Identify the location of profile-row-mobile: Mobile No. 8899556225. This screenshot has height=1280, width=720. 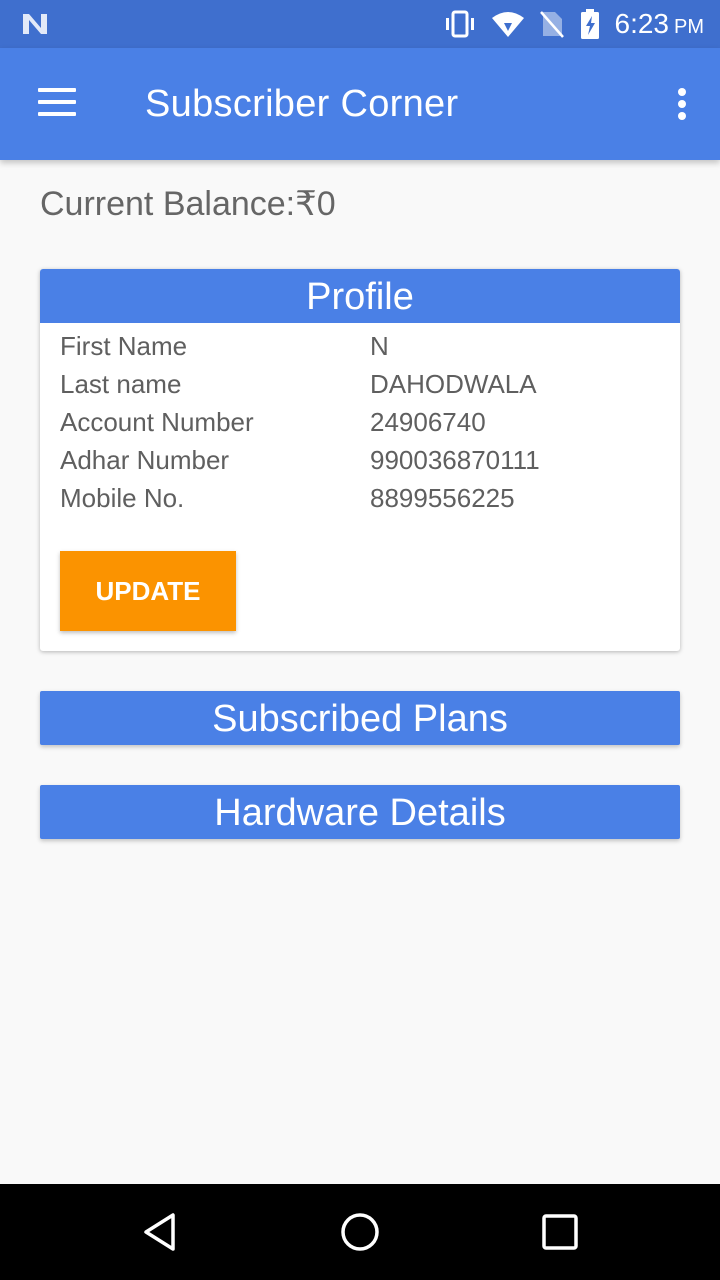
(360, 498).